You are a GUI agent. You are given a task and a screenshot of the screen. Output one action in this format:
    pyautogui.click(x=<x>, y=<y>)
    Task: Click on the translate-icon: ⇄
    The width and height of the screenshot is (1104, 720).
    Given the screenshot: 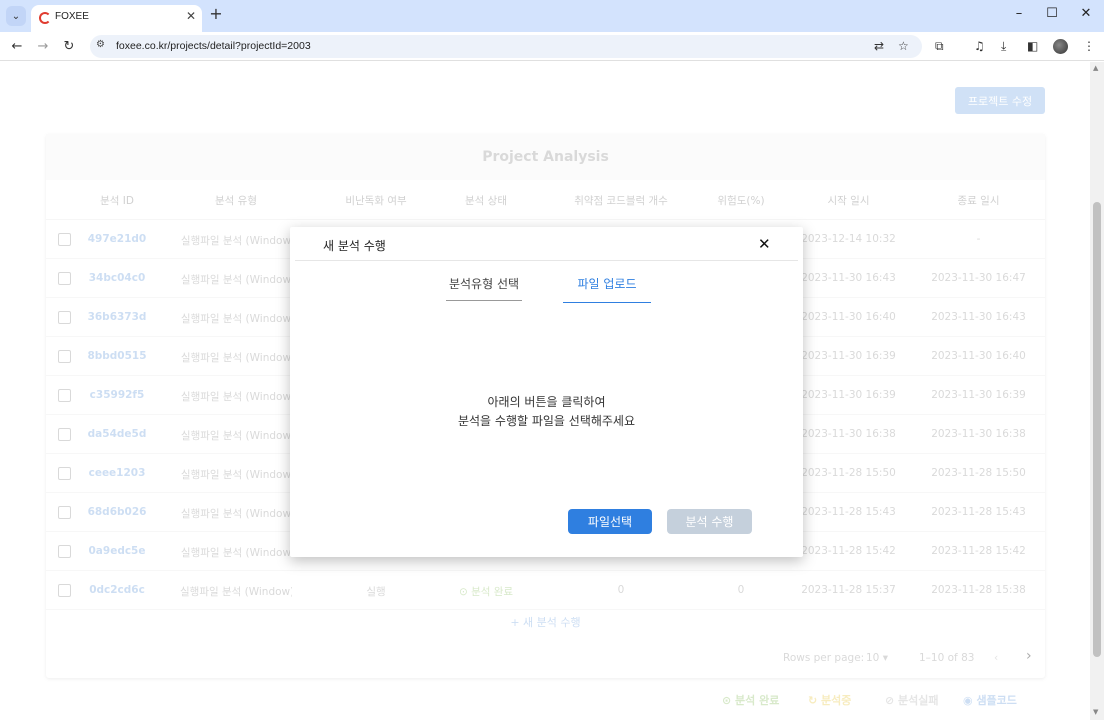 What is the action you would take?
    pyautogui.click(x=879, y=46)
    